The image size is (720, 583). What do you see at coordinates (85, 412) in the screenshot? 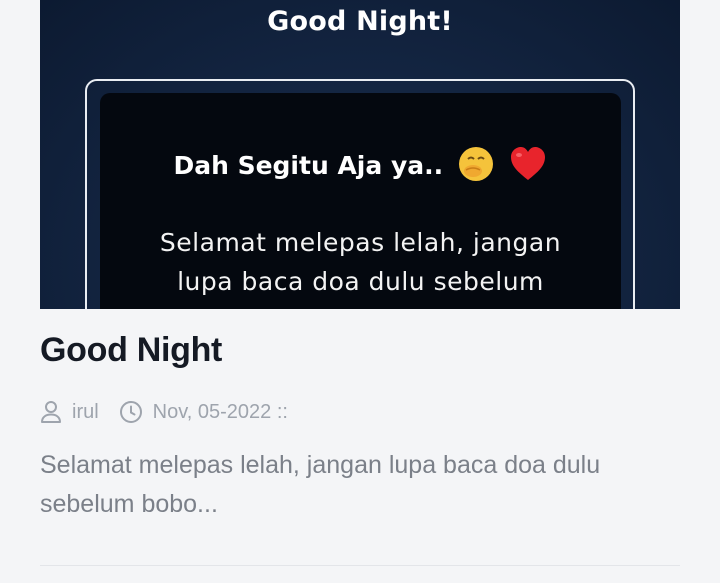
I see `post-author: irul` at bounding box center [85, 412].